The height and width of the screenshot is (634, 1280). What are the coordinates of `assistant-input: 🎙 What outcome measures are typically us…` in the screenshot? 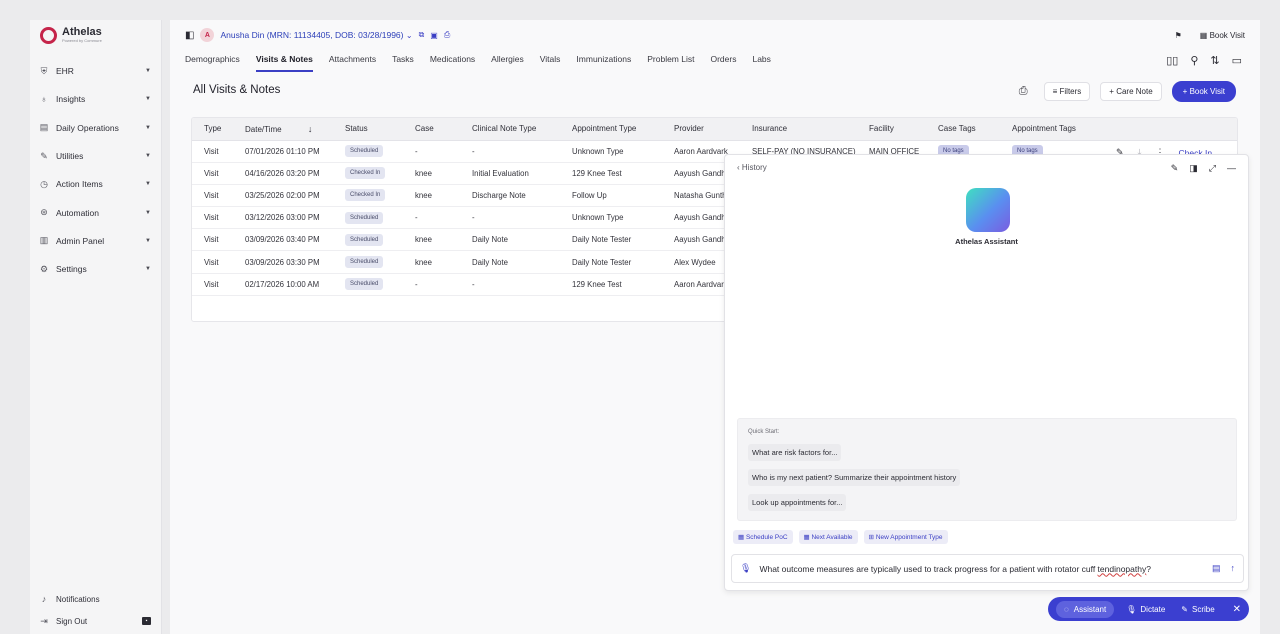 It's located at (987, 568).